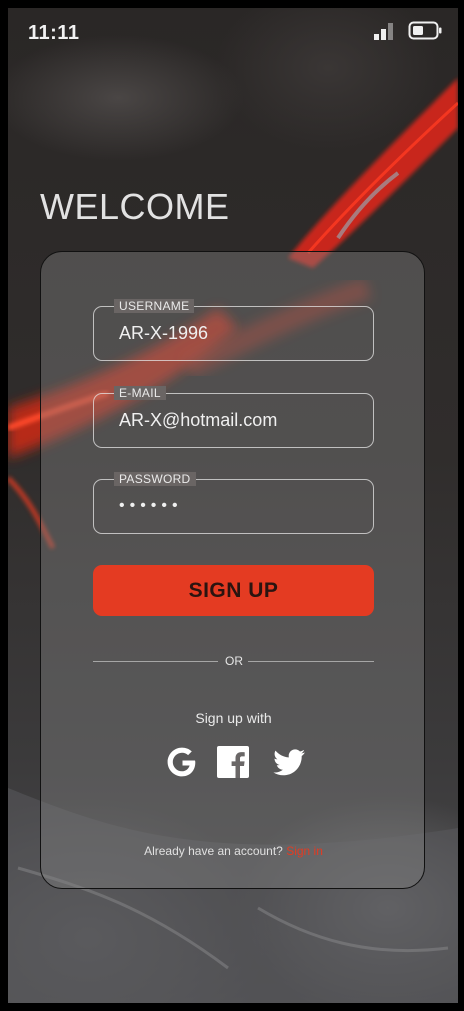 The width and height of the screenshot is (464, 1011). Describe the element at coordinates (233, 762) in the screenshot. I see `facebook-icon` at that location.